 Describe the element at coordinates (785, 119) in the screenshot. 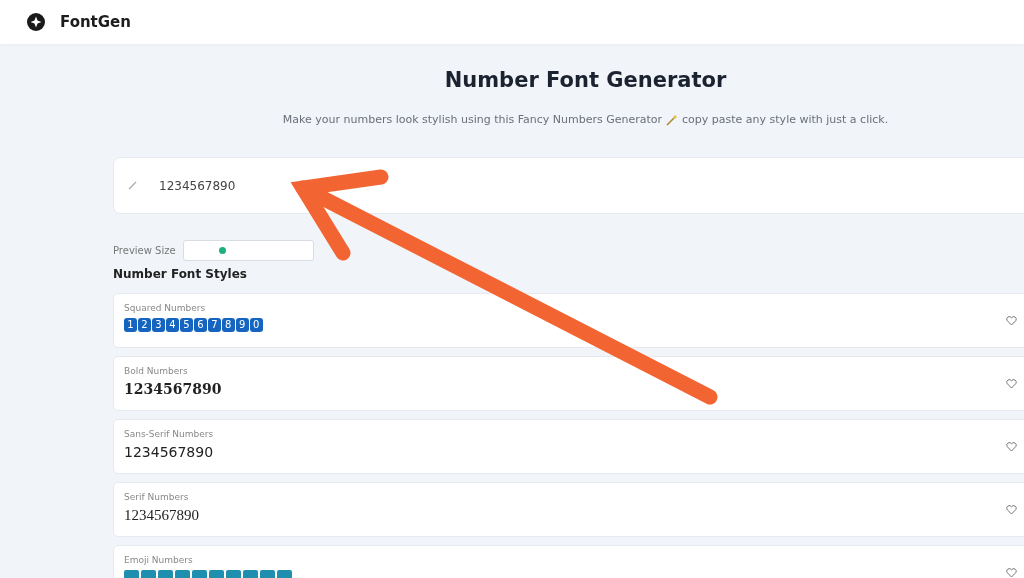

I see `subtitle-text: copy paste any style with just a click.` at that location.